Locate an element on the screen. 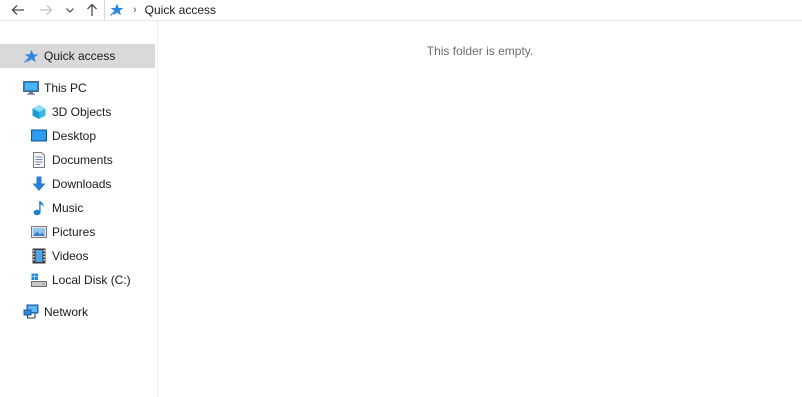 The height and width of the screenshot is (397, 802). this-pc-icon is located at coordinates (31, 88).